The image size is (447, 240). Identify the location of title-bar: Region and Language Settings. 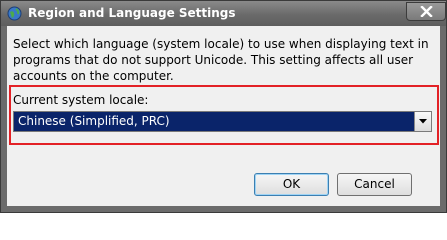
(223, 13).